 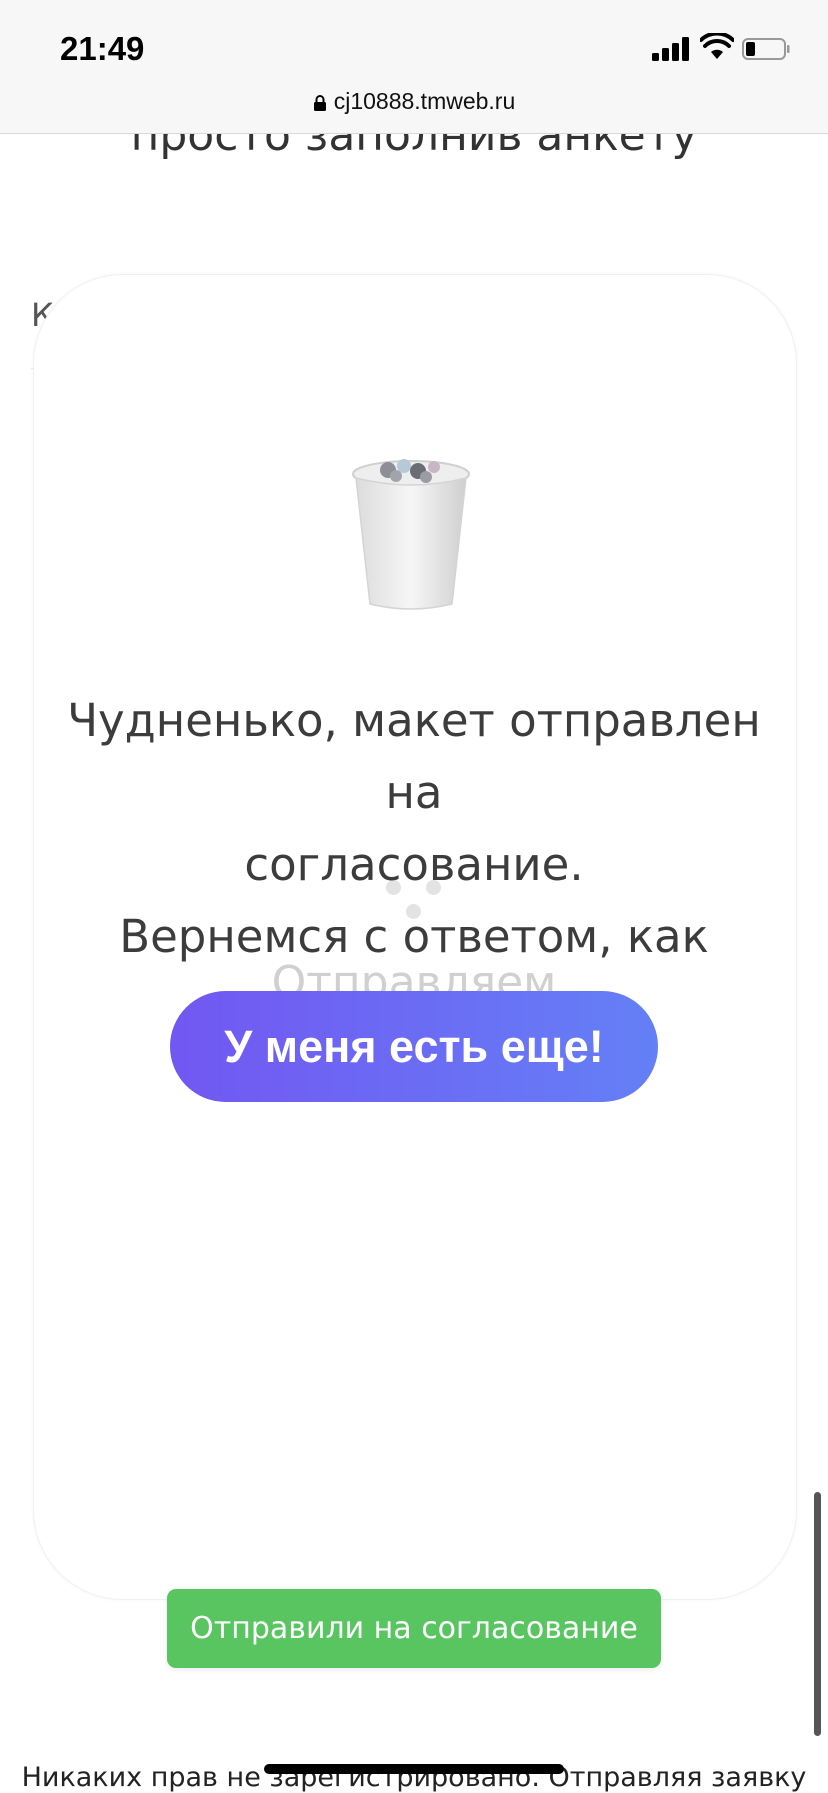 I want to click on lock-icon, so click(x=319, y=103).